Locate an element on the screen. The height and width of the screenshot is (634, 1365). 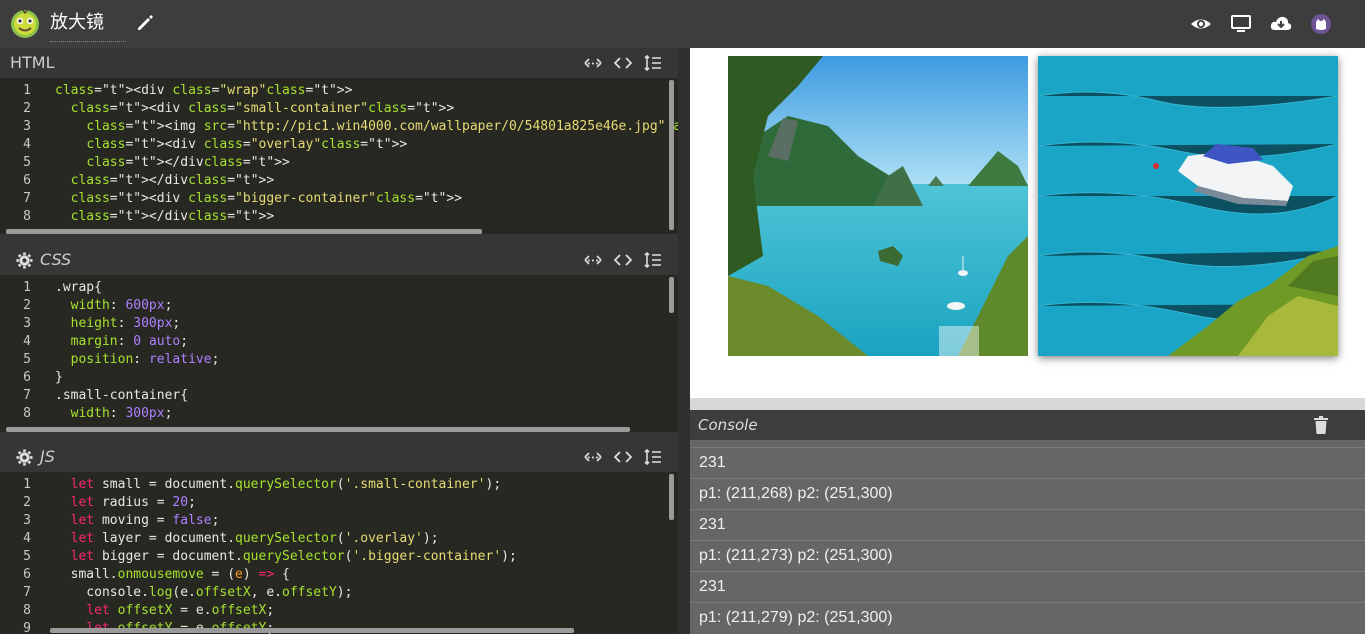
css-editor-hscroll is located at coordinates (318, 429).